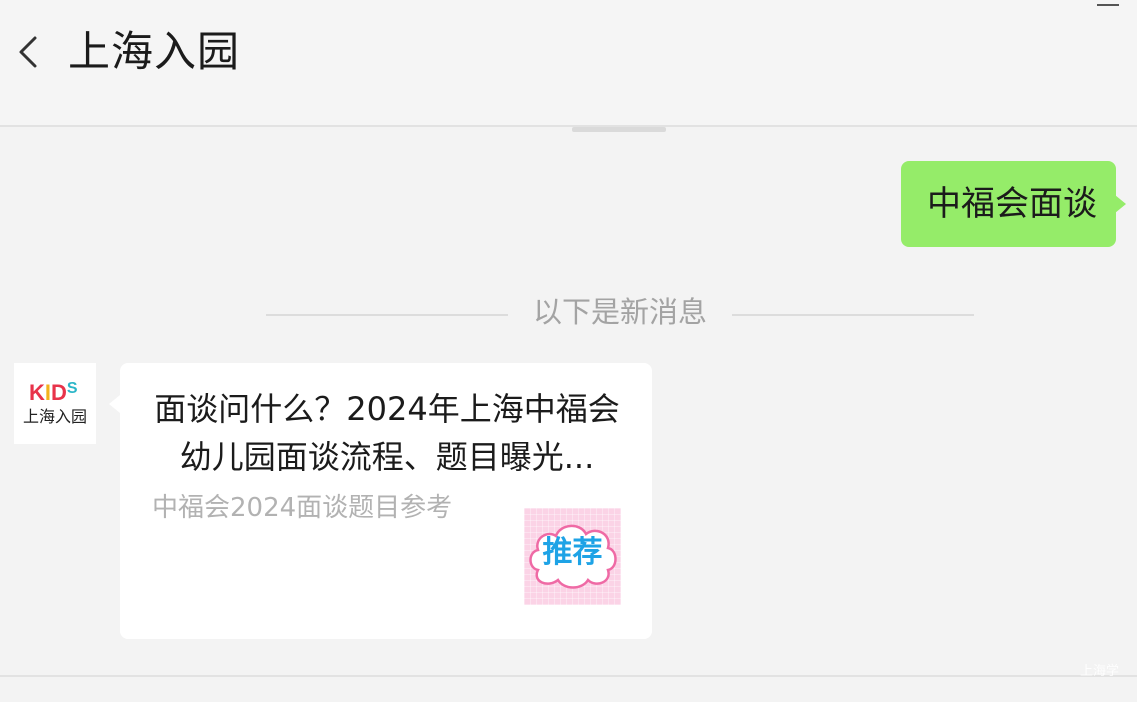 Image resolution: width=1137 pixels, height=702 pixels. I want to click on sent-message-text: 中福会面谈, so click(1012, 204).